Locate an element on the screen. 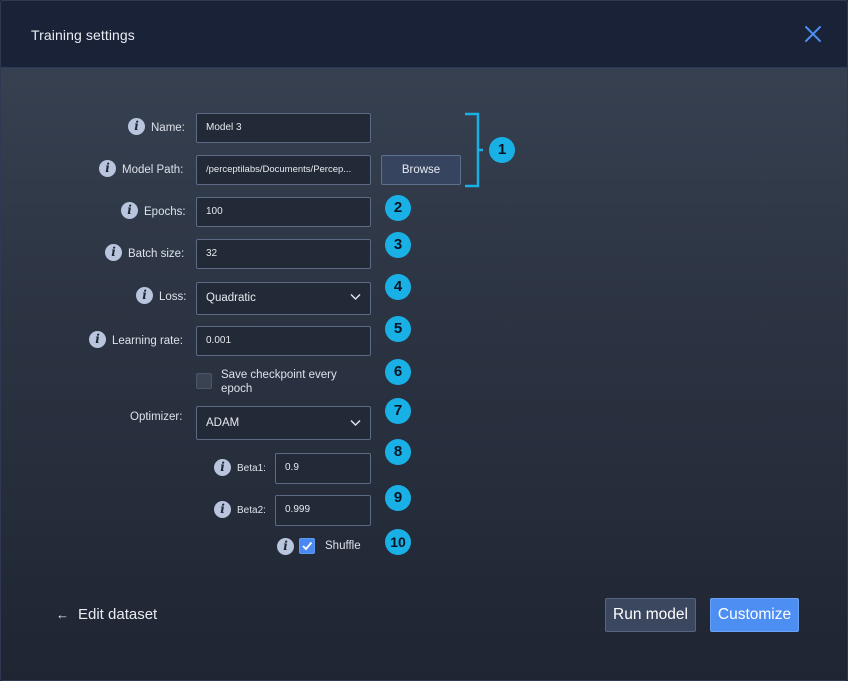  step-badge-7: 7 is located at coordinates (398, 411).